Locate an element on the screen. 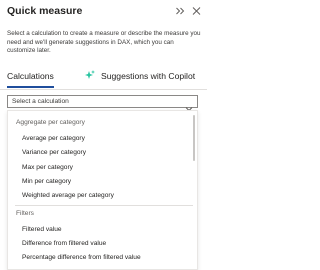 The height and width of the screenshot is (270, 320). group-separator is located at coordinates (104, 205).